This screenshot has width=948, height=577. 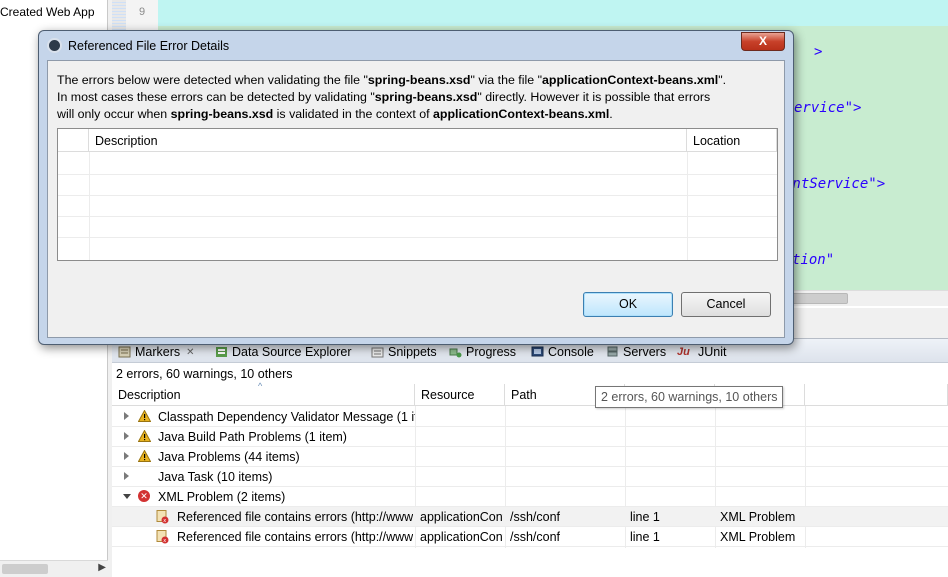 I want to click on column-header-resource: Resource, so click(x=460, y=395).